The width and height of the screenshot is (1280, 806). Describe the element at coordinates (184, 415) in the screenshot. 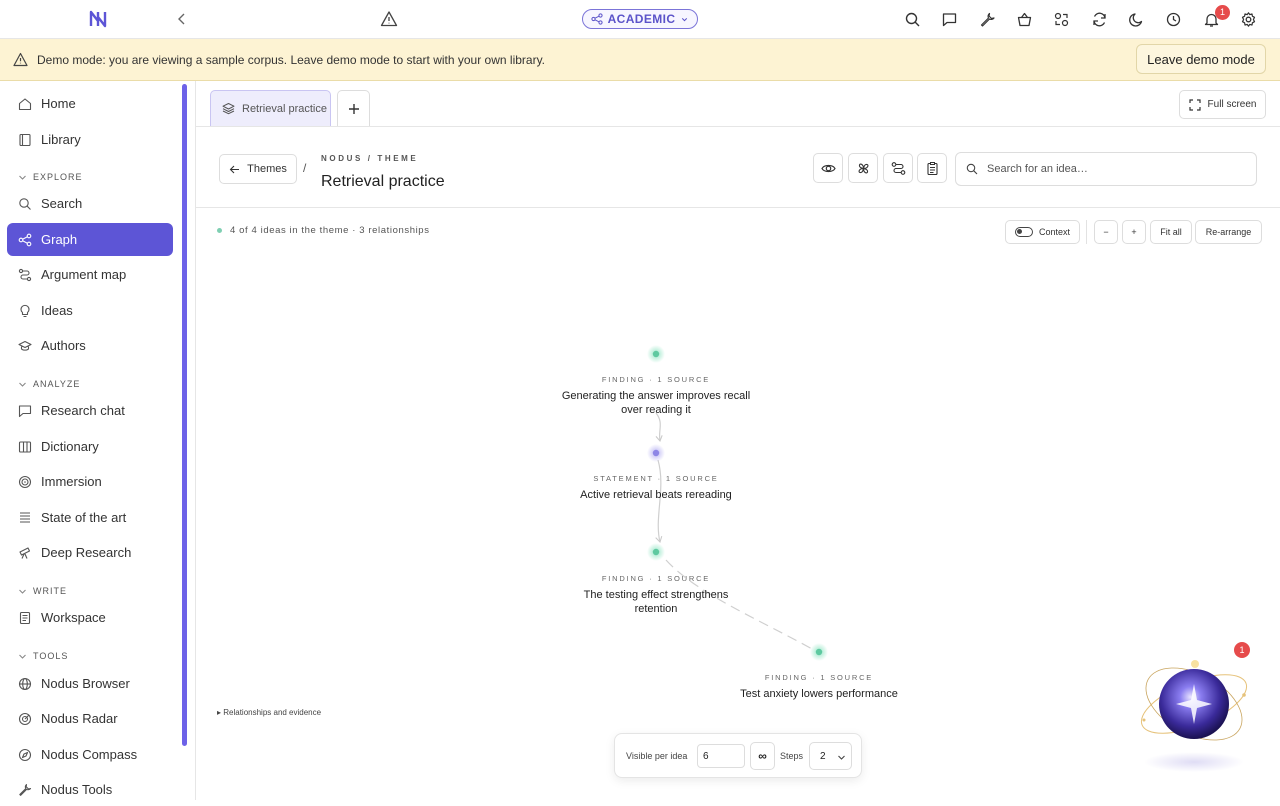

I see `sidebar-scrollbar` at that location.